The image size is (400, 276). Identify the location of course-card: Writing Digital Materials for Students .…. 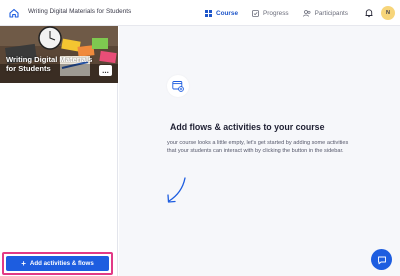
(59, 54).